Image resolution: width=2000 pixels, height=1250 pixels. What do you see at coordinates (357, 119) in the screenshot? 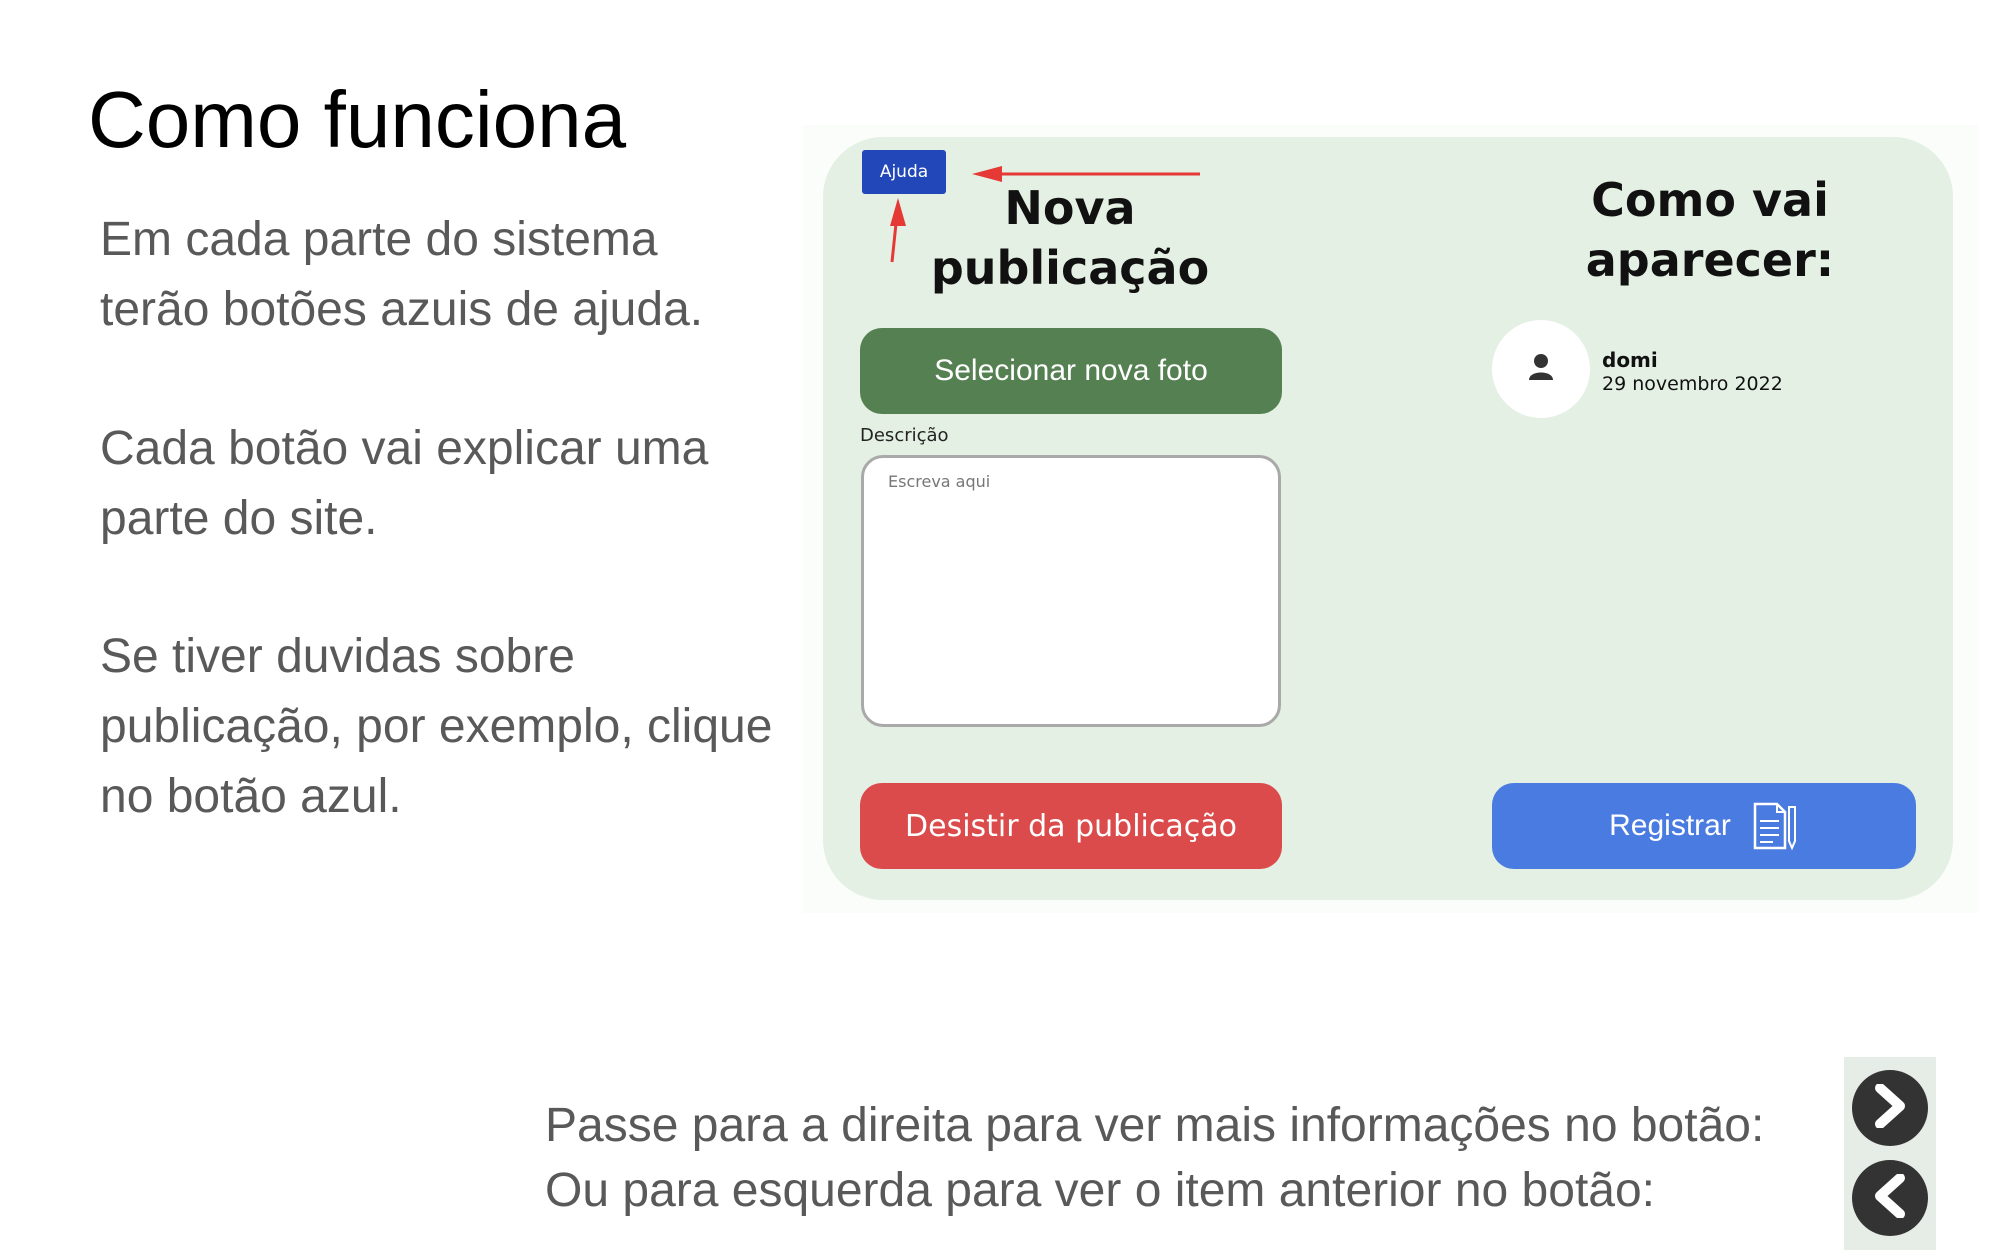
I see `slide-title: Como funciona` at bounding box center [357, 119].